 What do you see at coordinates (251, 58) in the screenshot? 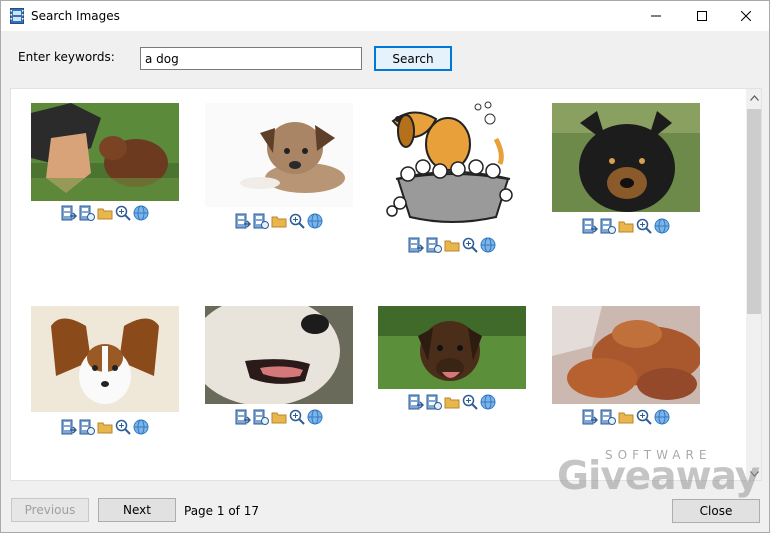
I see `keywords-input` at bounding box center [251, 58].